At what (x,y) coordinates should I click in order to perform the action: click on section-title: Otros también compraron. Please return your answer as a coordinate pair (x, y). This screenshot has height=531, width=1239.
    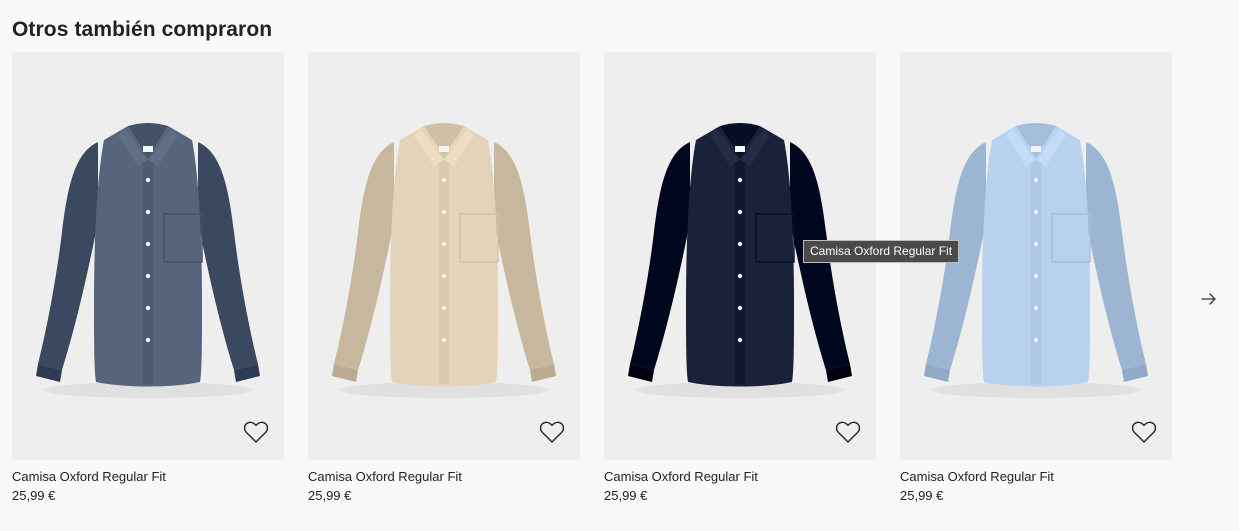
    Looking at the image, I should click on (142, 29).